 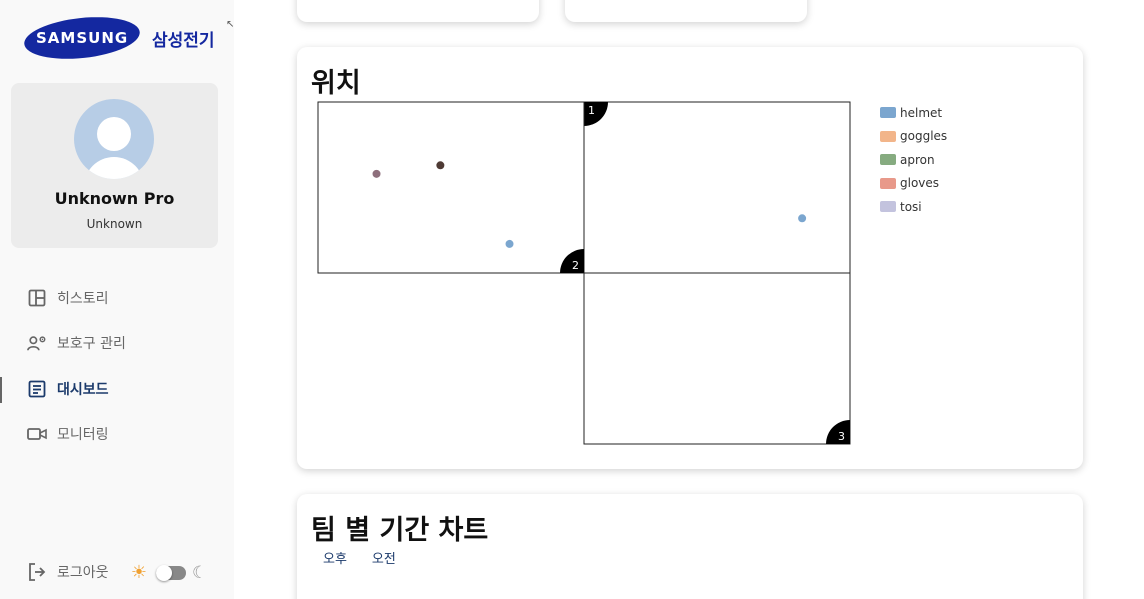 I want to click on legend-label: tosi, so click(x=911, y=206).